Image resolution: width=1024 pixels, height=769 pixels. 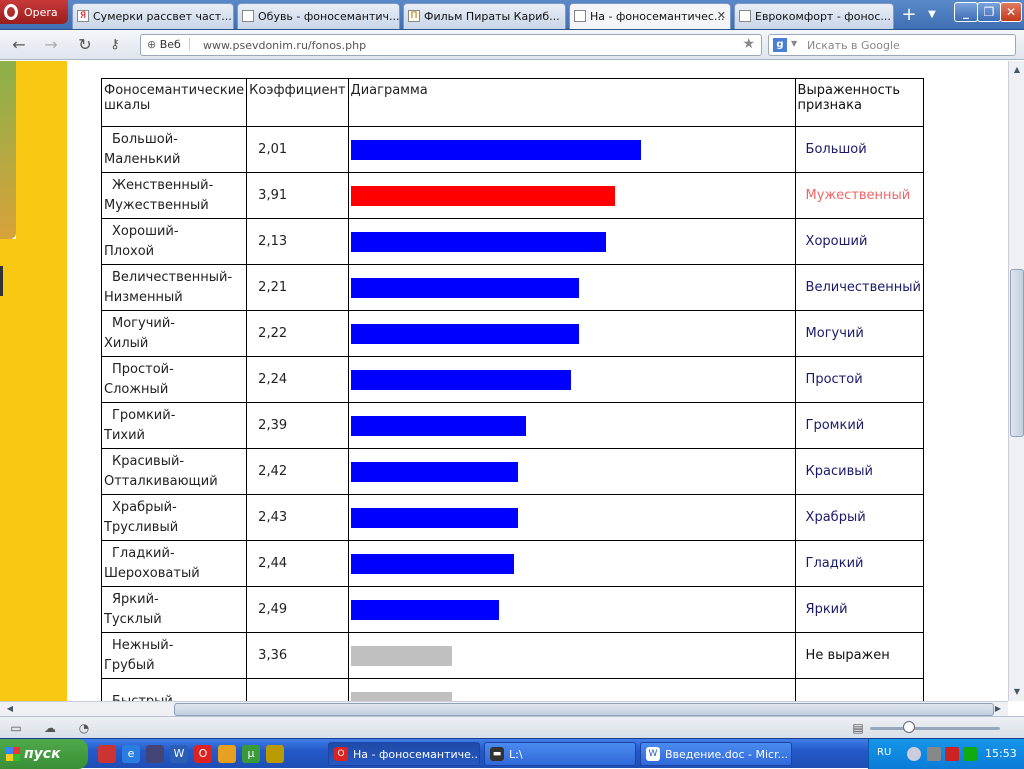 I want to click on scale-cell: Гладкий- Шероховатый, so click(x=174, y=563).